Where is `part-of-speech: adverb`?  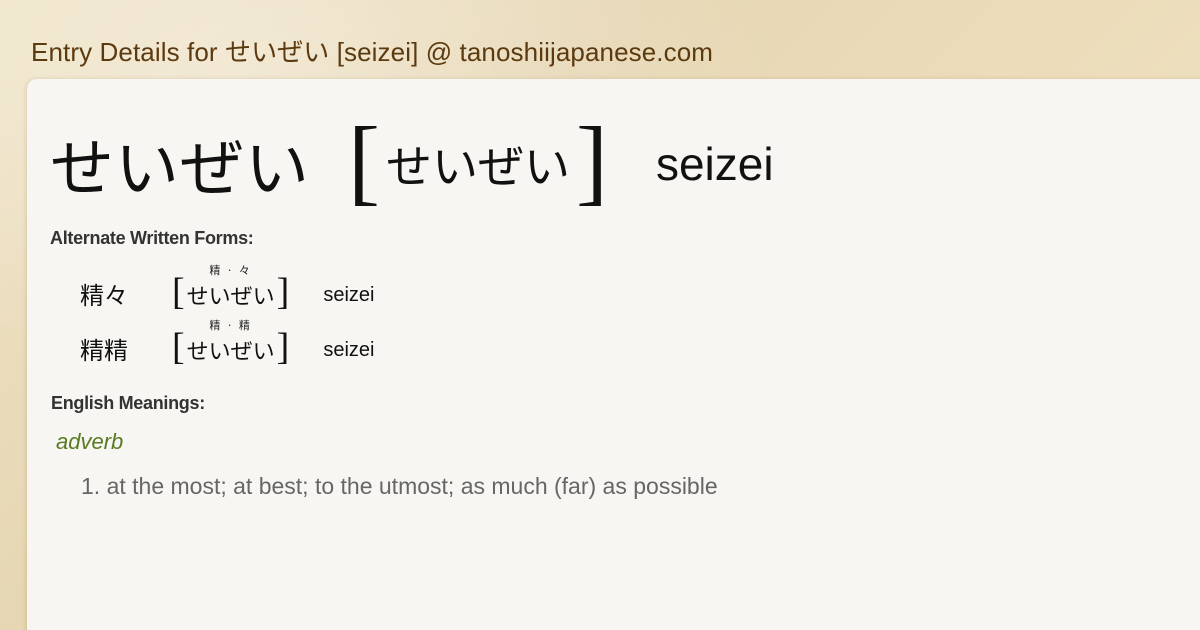
part-of-speech: adverb is located at coordinates (90, 441).